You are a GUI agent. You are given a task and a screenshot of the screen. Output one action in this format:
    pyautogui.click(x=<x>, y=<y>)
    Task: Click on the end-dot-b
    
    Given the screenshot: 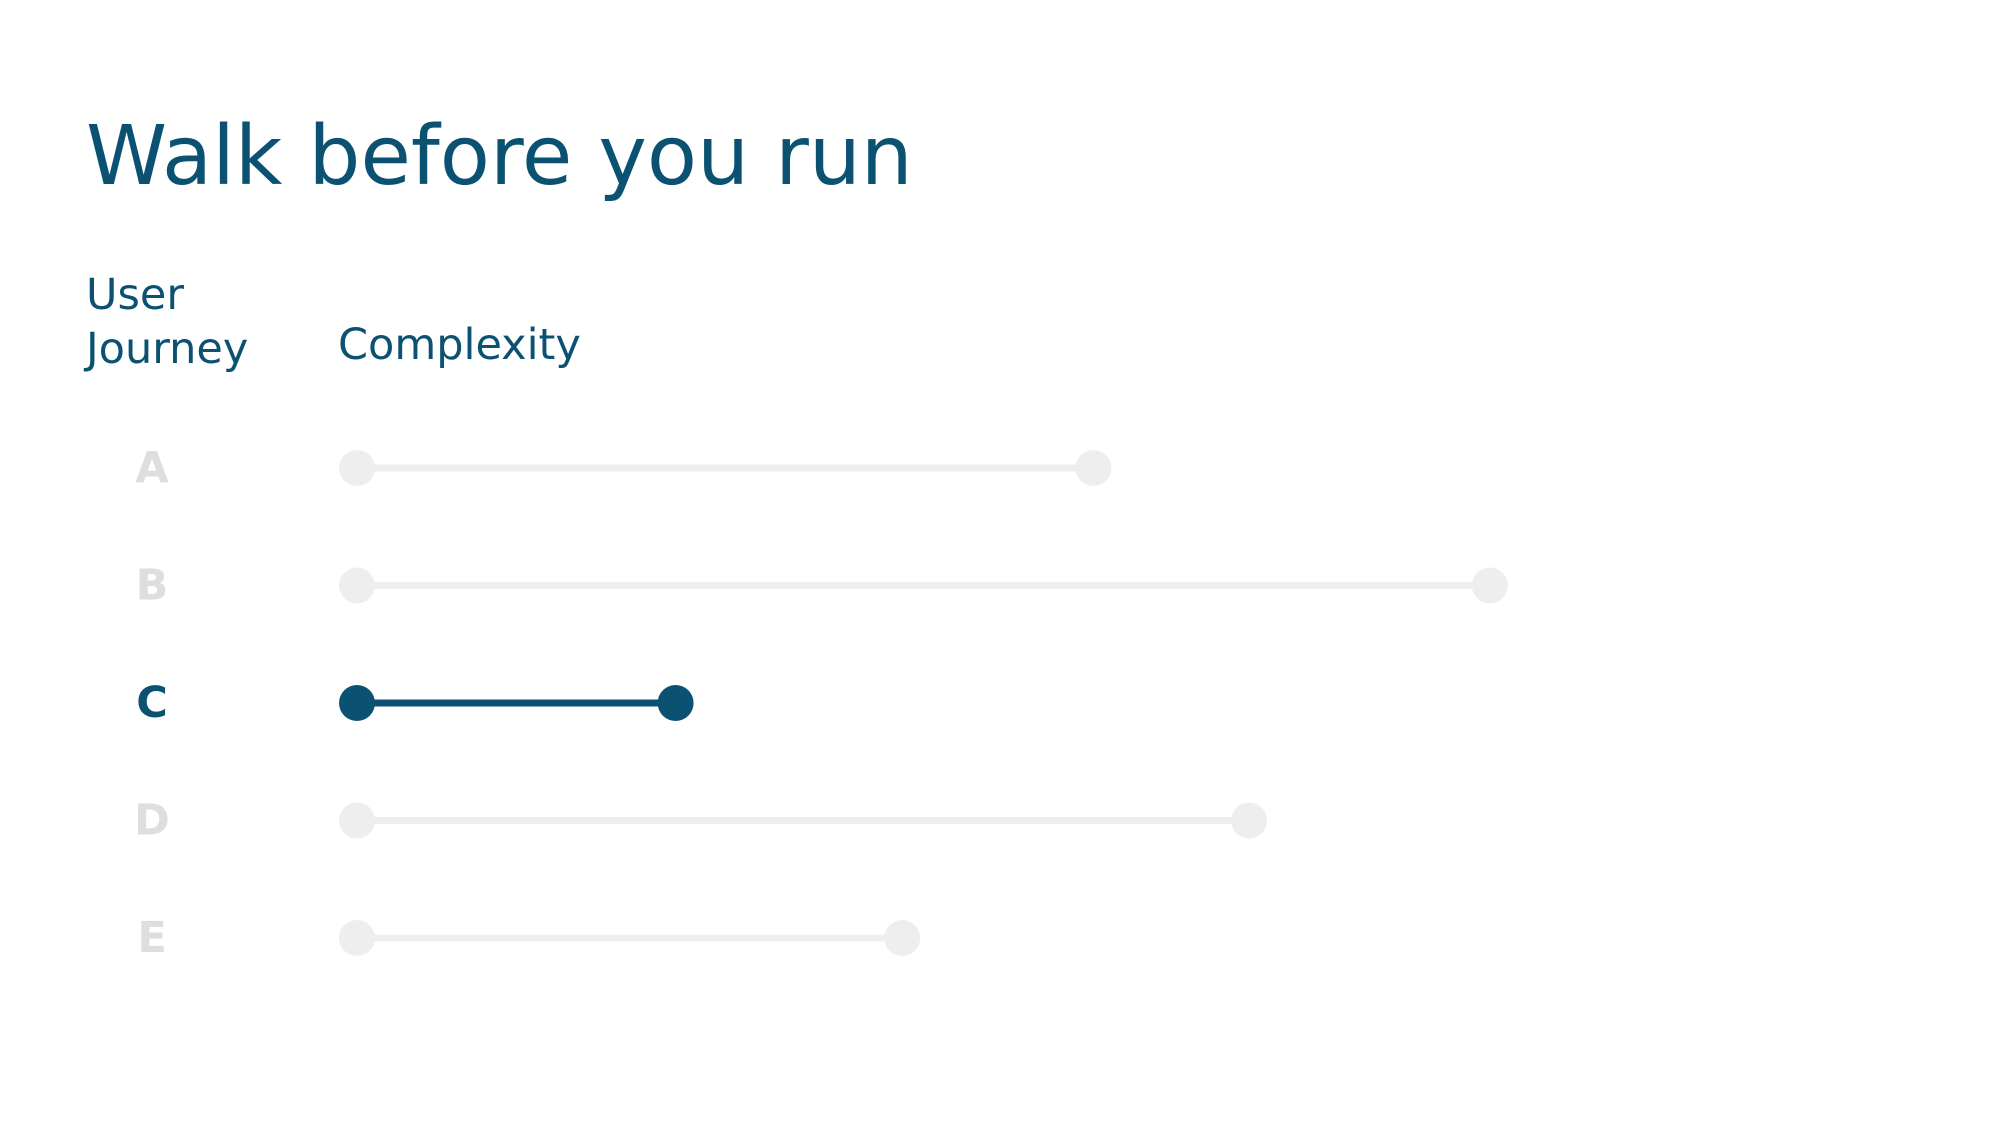 What is the action you would take?
    pyautogui.click(x=1489, y=585)
    